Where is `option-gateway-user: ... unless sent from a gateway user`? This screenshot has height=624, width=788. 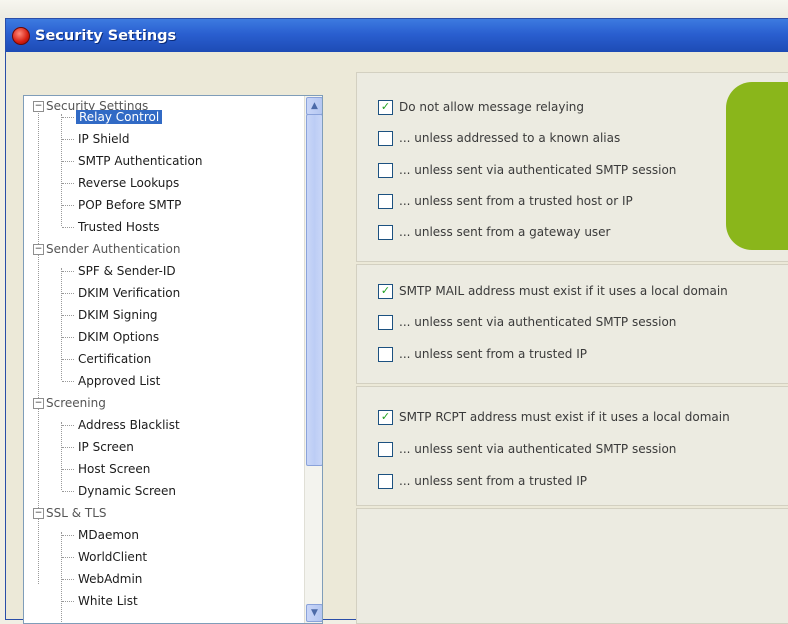
option-gateway-user: ... unless sent from a gateway user is located at coordinates (494, 232).